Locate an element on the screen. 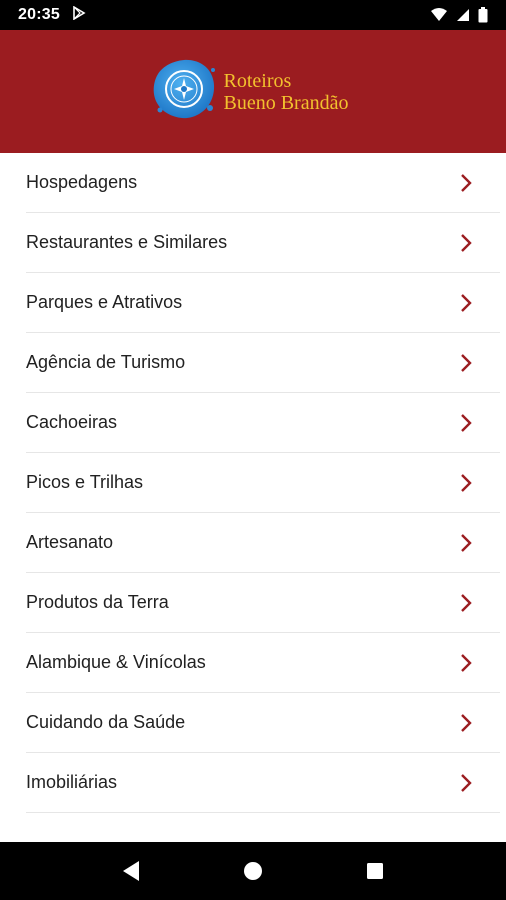 The height and width of the screenshot is (900, 506). list-item-label: Produtos da Terra is located at coordinates (97, 602).